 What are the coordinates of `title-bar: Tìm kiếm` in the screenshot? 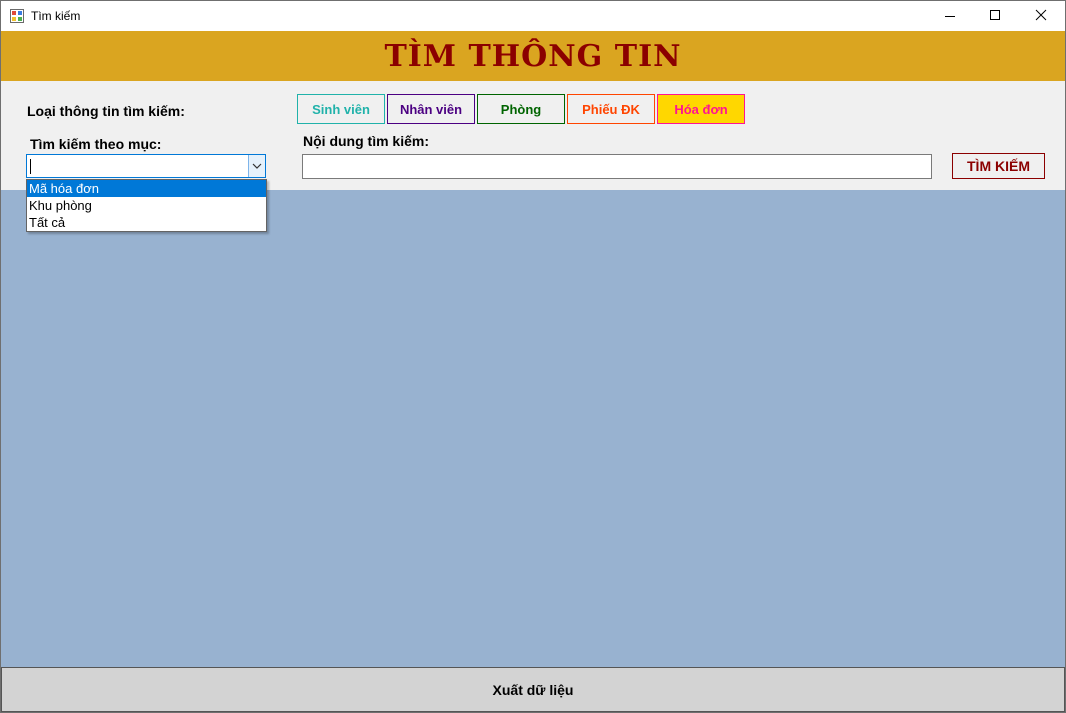 It's located at (533, 16).